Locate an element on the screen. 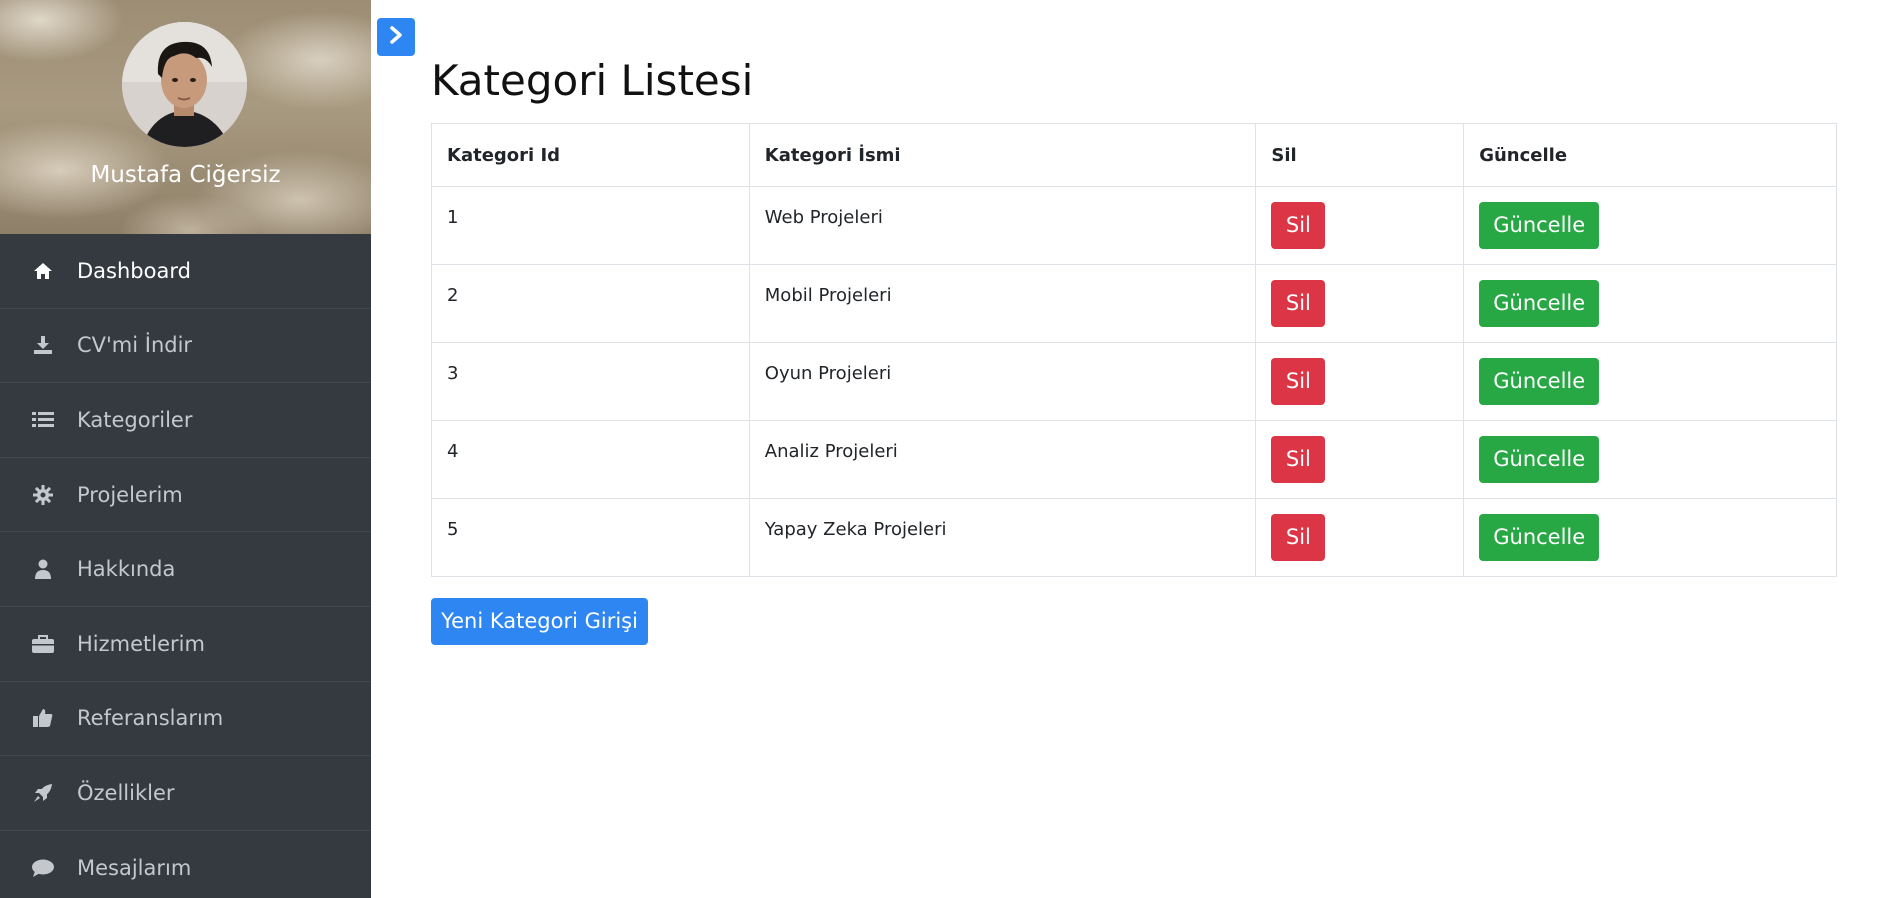 The image size is (1887, 898). category-name: Web Projeleri is located at coordinates (1002, 225).